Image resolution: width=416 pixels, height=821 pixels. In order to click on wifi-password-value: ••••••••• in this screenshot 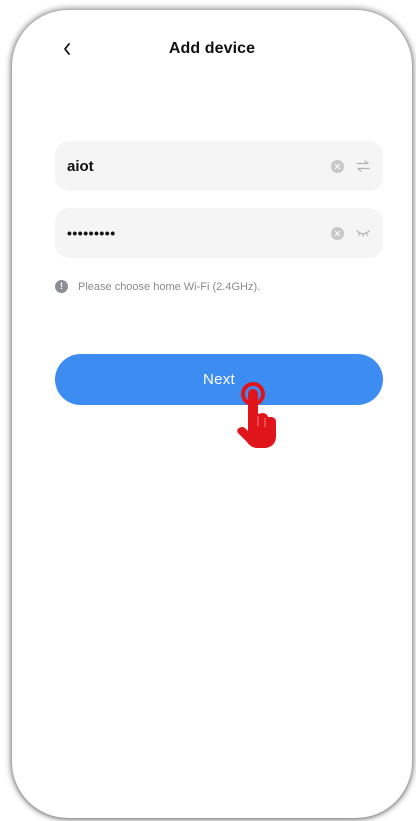, I will do `click(199, 233)`.